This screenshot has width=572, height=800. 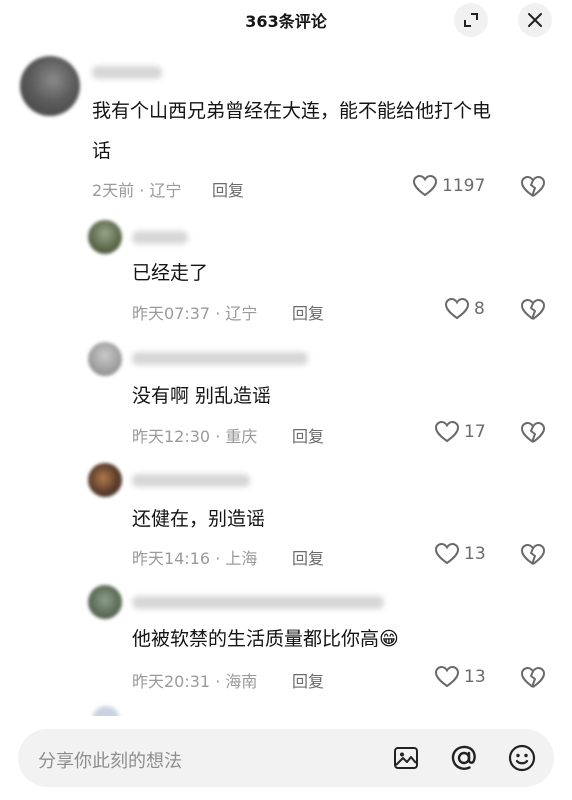 What do you see at coordinates (286, 20) in the screenshot?
I see `comments-header: 363条评论` at bounding box center [286, 20].